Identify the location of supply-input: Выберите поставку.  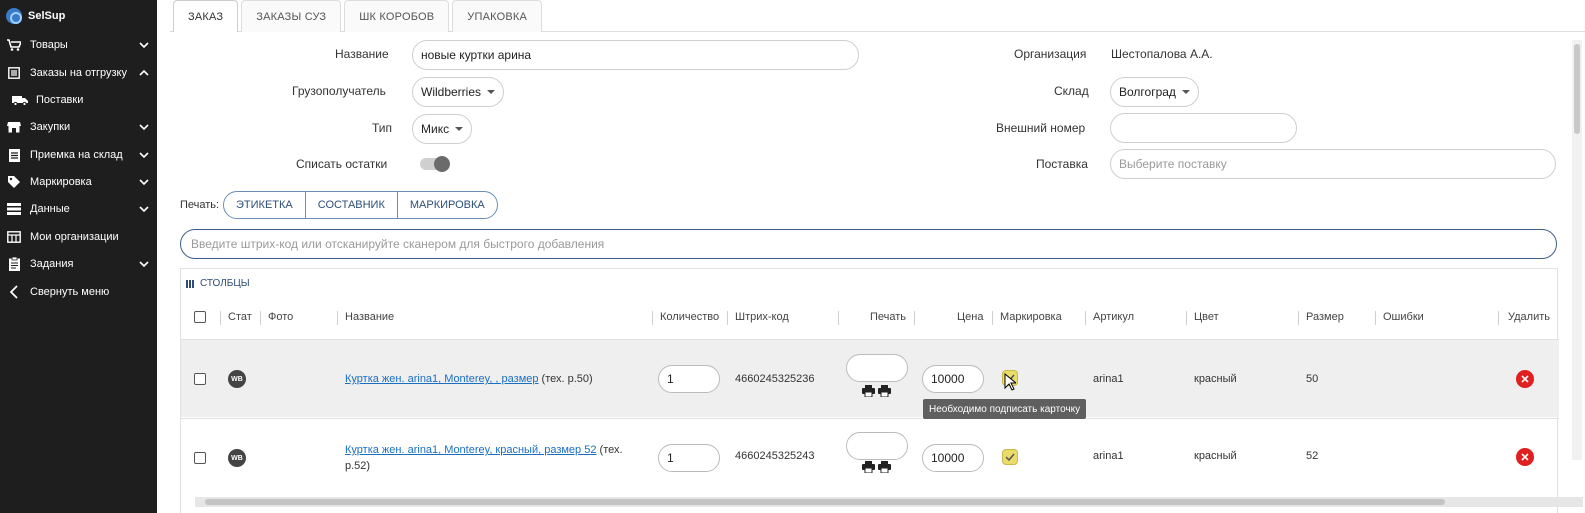
(1333, 164).